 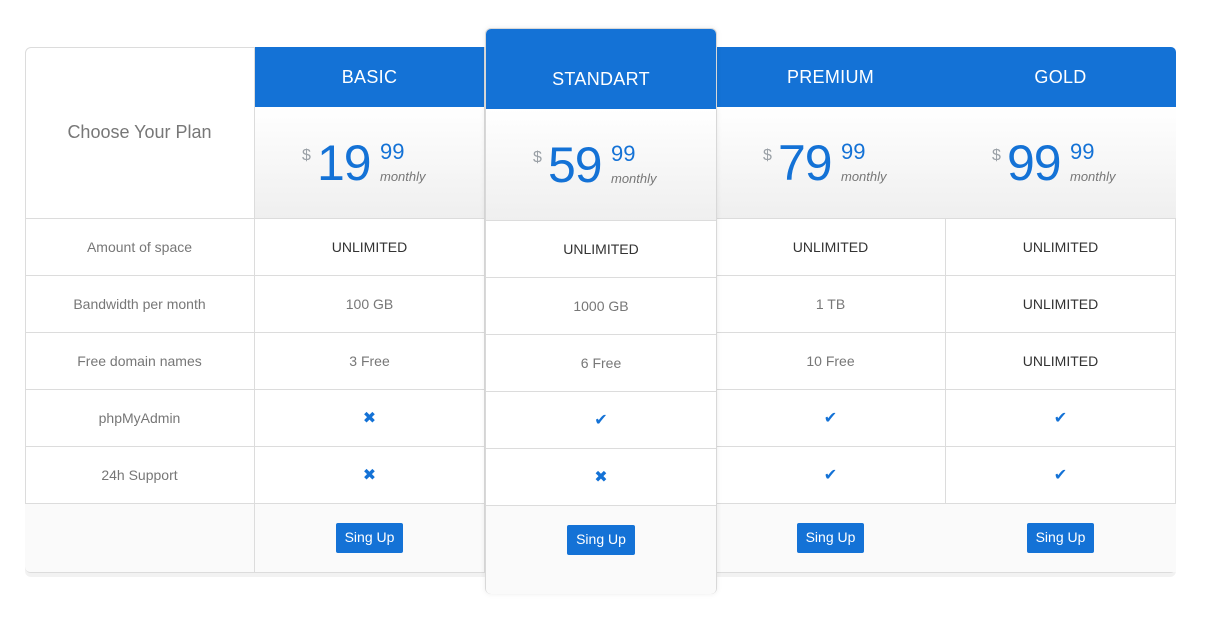 I want to click on price-block: $ 99 99 monthly, so click(x=1060, y=163).